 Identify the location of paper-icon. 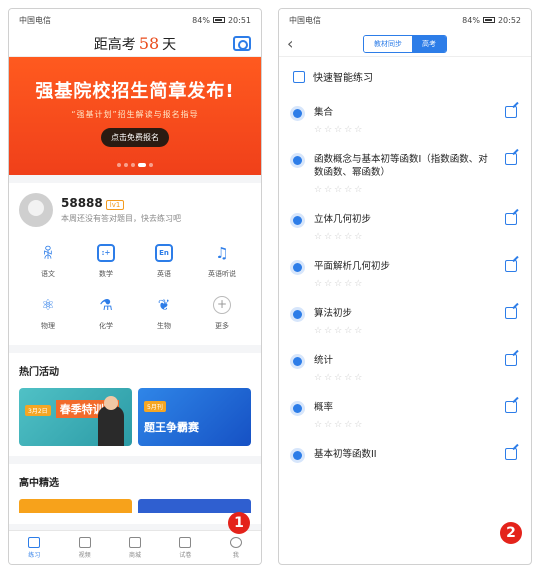
(185, 542).